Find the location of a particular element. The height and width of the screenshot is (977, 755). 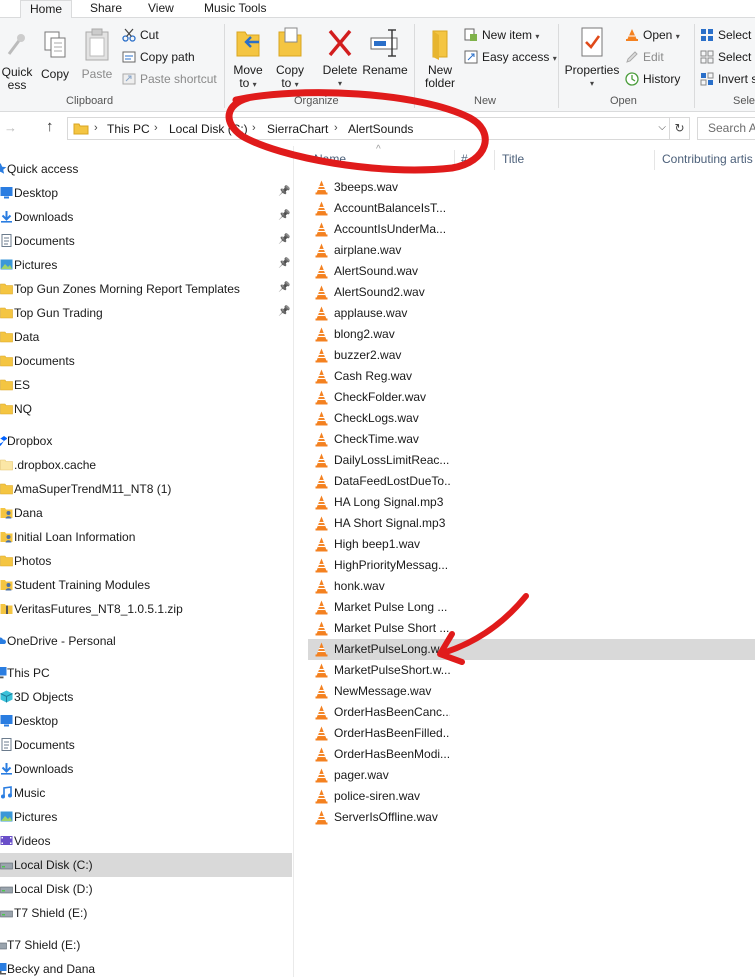

file-row: honk.wav is located at coordinates (531, 586).